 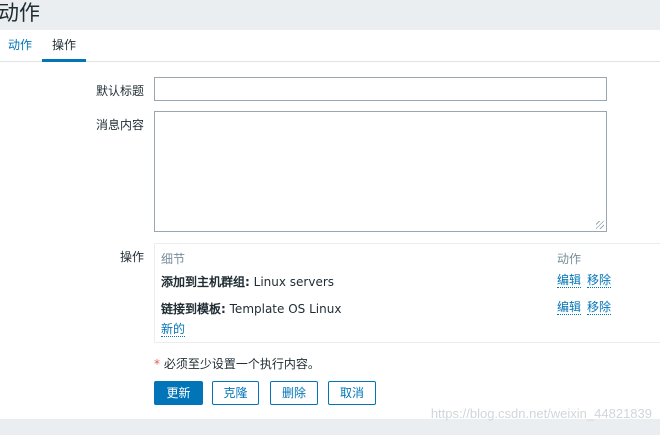 What do you see at coordinates (241, 364) in the screenshot?
I see `required-note-text: 必须至少设置一个执行内容。` at bounding box center [241, 364].